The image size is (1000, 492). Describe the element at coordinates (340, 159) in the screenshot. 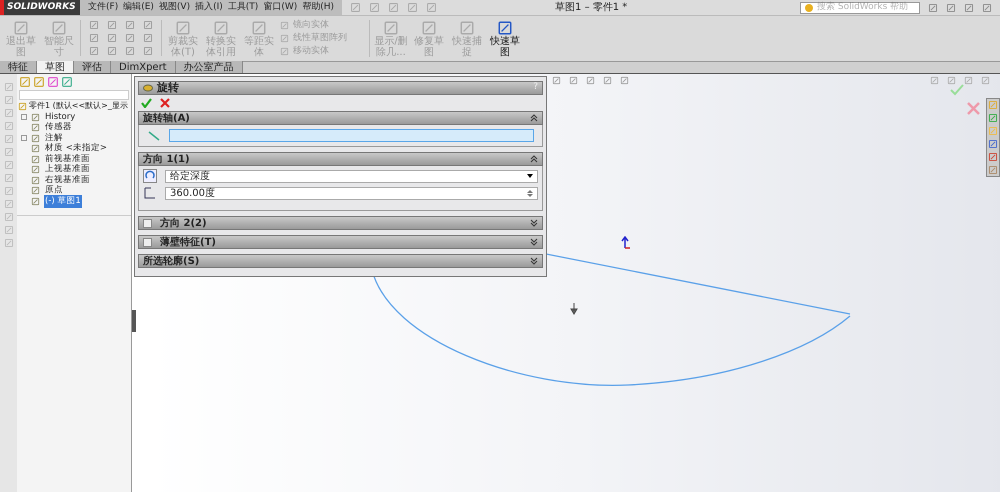

I see `section-header: 方向 1(1)` at that location.